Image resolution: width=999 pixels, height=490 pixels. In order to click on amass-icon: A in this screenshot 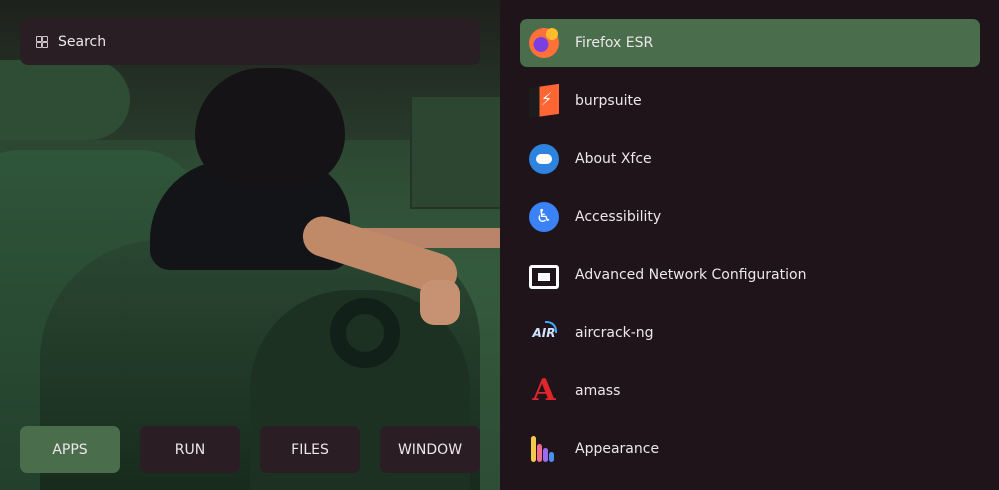, I will do `click(544, 390)`.